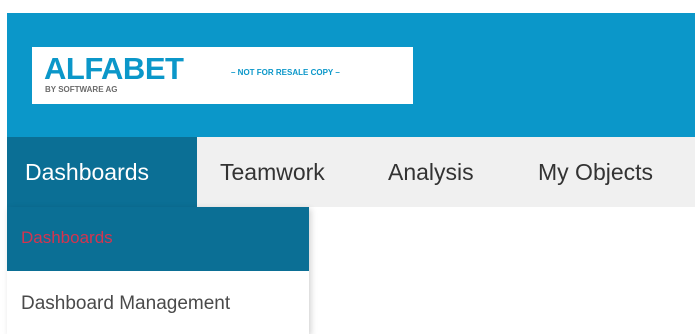 This screenshot has width=695, height=334. Describe the element at coordinates (81, 89) in the screenshot. I see `logo-subtitle: BY SOFTWARE AG` at that location.